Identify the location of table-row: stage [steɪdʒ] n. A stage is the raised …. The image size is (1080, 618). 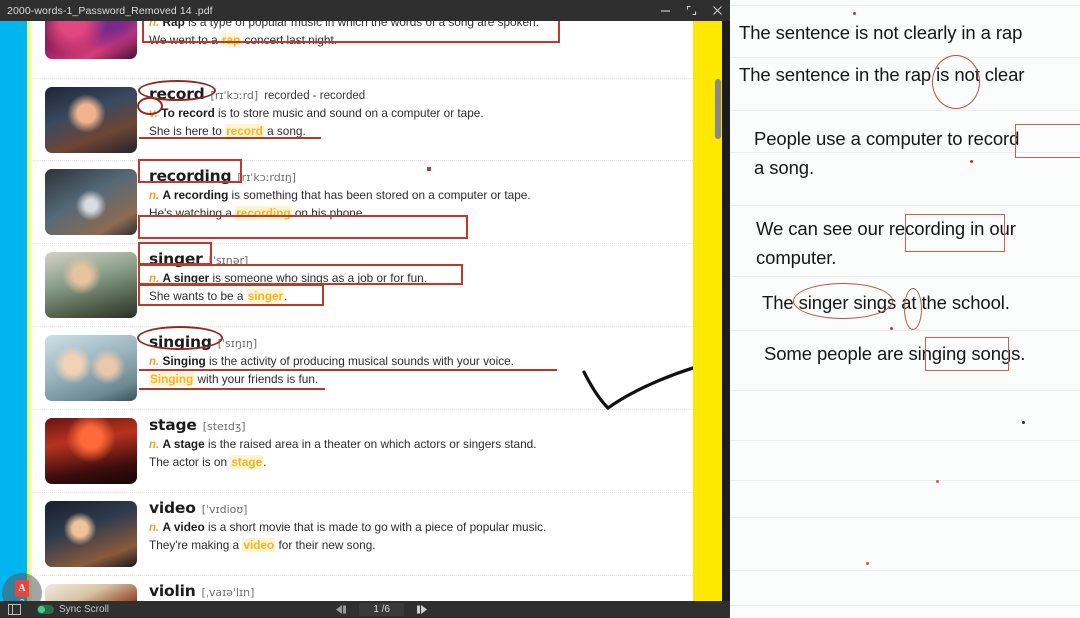
(363, 451).